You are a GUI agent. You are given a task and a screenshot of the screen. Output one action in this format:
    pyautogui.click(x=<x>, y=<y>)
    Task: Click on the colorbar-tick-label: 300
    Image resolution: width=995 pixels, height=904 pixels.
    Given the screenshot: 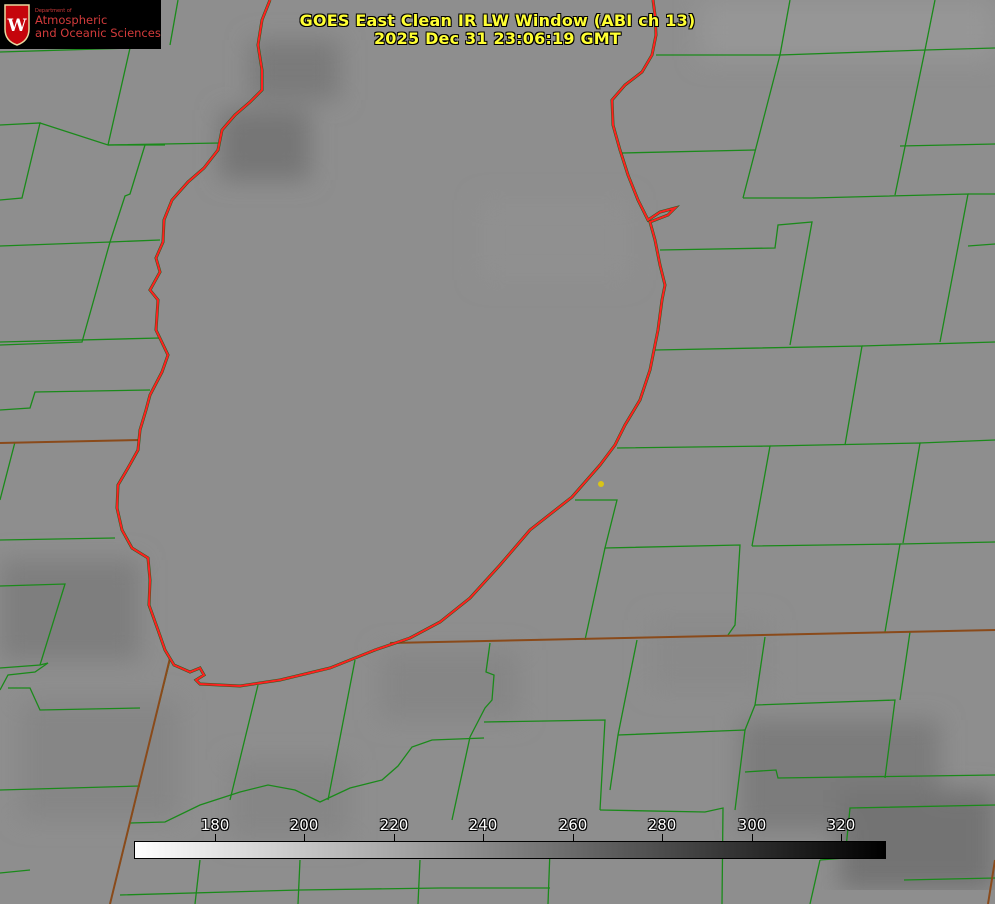 What is the action you would take?
    pyautogui.click(x=752, y=825)
    